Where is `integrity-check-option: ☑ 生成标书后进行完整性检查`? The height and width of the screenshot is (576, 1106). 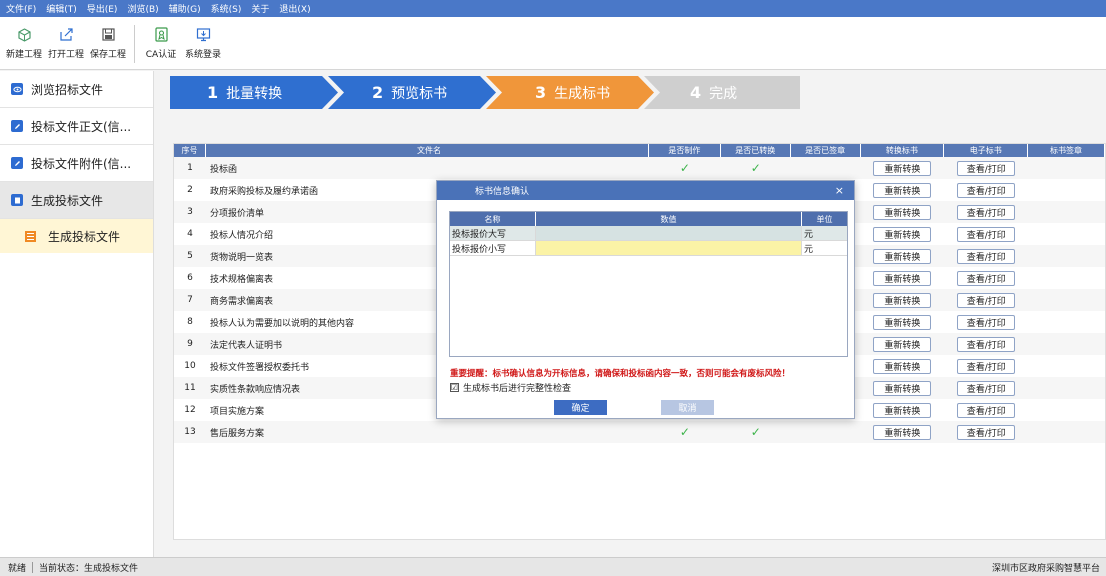
integrity-check-option: ☑ 生成标书后进行完整性检查 is located at coordinates (510, 387).